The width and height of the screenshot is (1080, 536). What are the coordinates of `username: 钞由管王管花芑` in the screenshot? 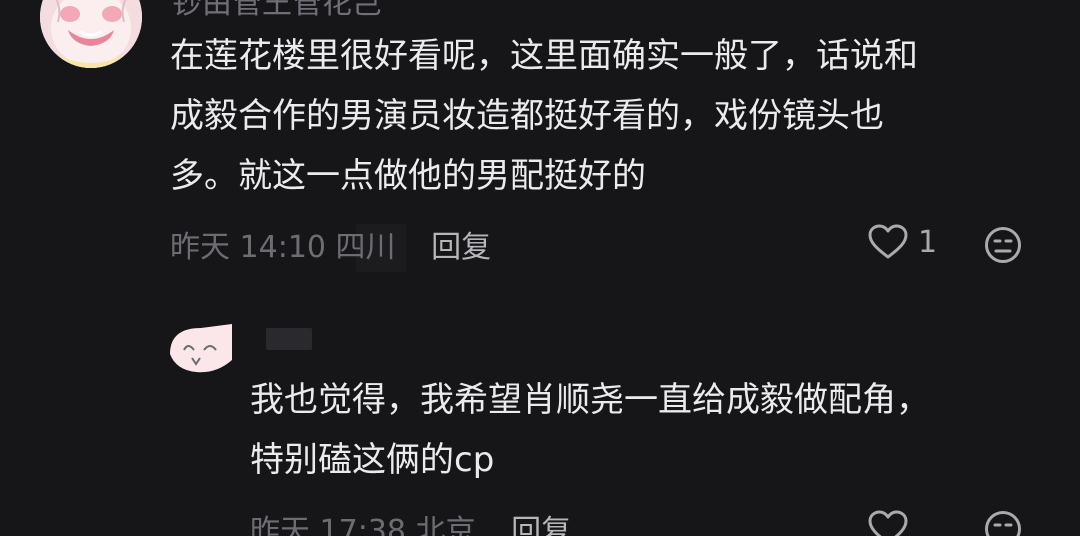 It's located at (277, 11).